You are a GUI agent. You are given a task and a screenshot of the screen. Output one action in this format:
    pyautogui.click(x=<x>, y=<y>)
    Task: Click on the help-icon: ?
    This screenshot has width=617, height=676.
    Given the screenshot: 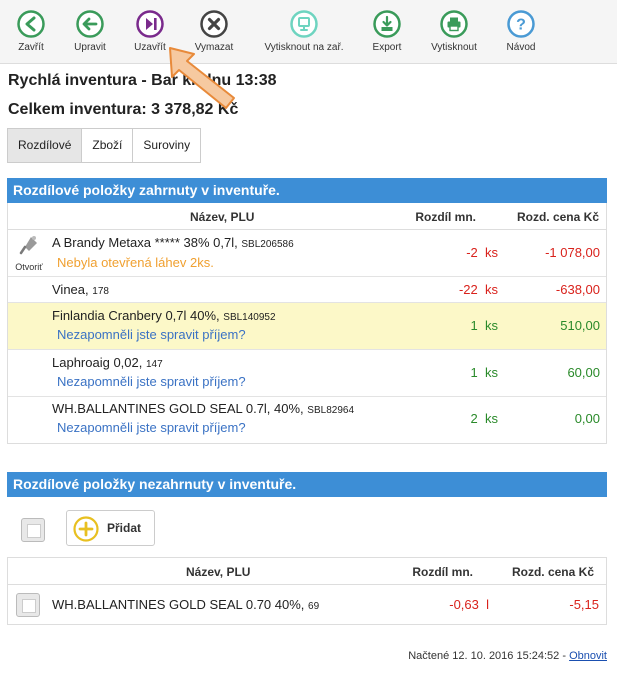 What is the action you would take?
    pyautogui.click(x=521, y=24)
    